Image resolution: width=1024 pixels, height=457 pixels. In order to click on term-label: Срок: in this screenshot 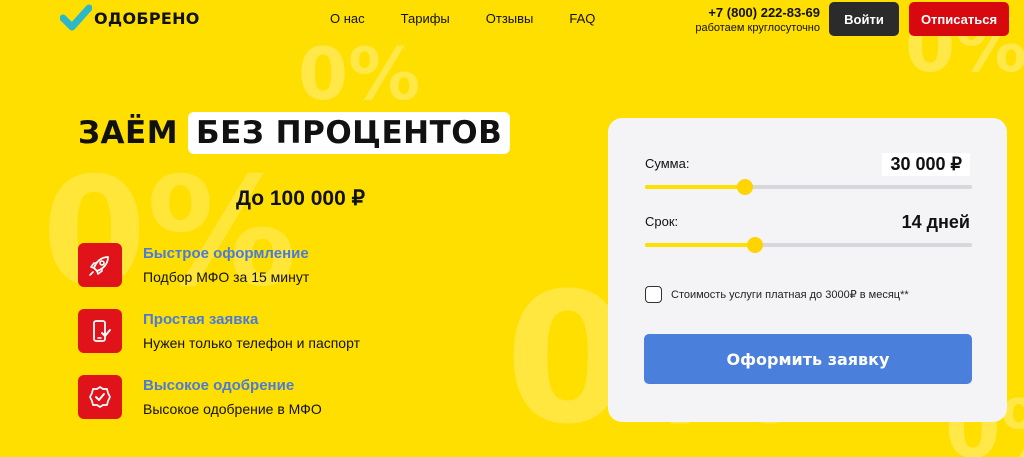, I will do `click(662, 221)`.